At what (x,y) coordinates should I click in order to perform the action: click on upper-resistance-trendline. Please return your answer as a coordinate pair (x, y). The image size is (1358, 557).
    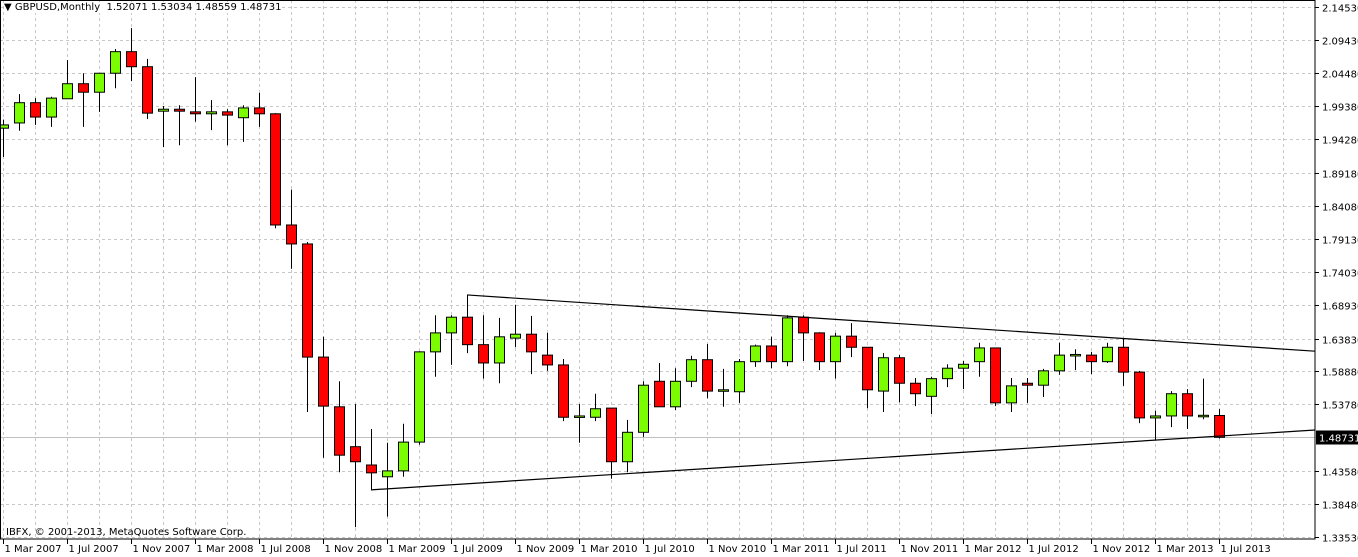
    Looking at the image, I should click on (891, 323).